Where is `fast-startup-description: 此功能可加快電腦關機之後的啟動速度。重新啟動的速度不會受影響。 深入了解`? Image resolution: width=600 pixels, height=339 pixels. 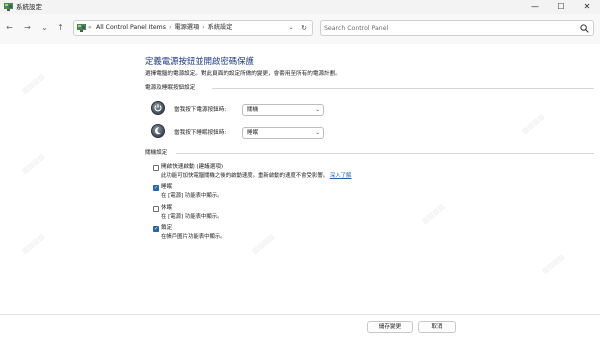 fast-startup-description: 此功能可加快電腦關機之後的啟動速度。重新啟動的速度不會受影響。 深入了解 is located at coordinates (256, 176).